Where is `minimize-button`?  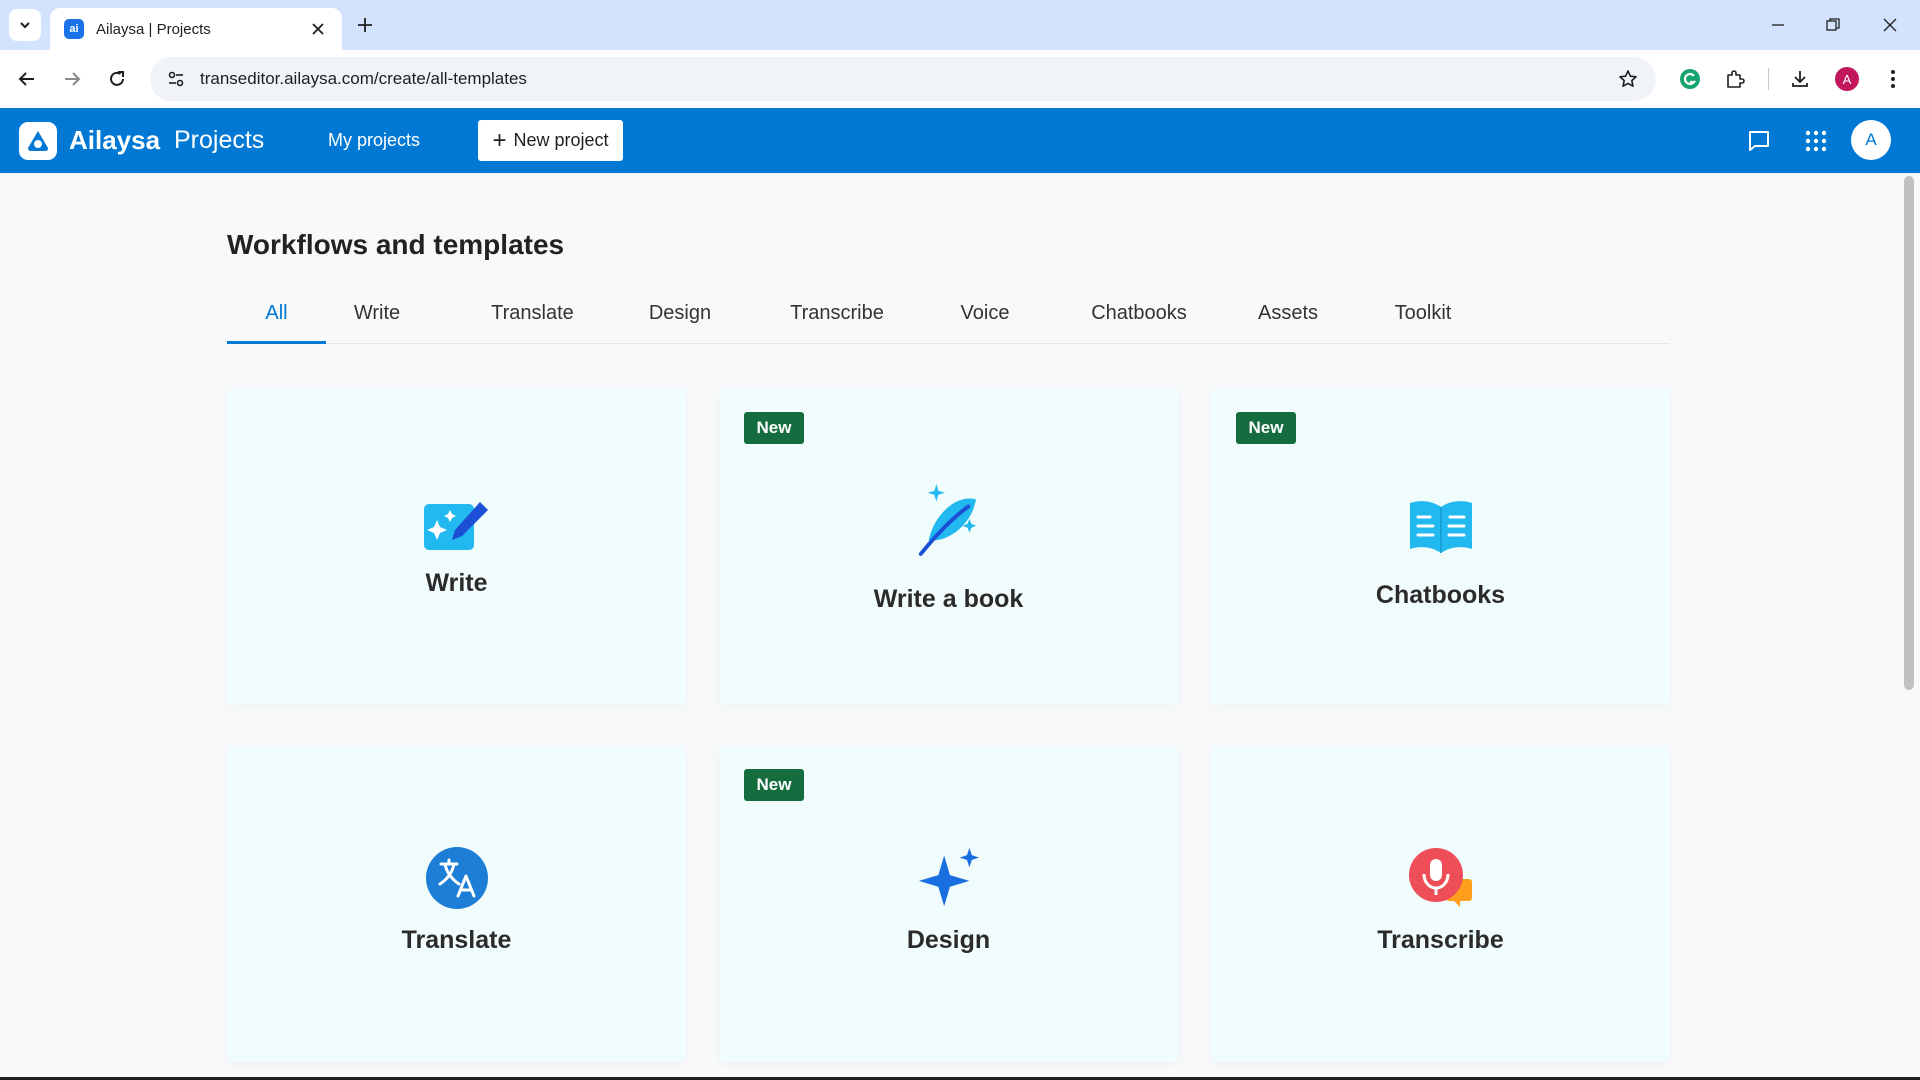
minimize-button is located at coordinates (1778, 25).